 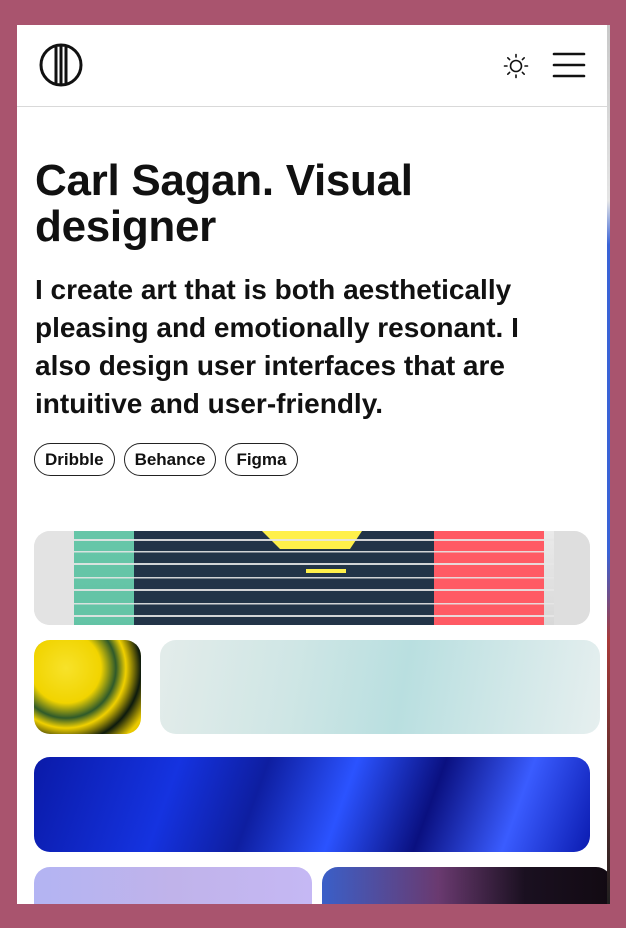 What do you see at coordinates (312, 804) in the screenshot?
I see `blue-glass-waves-artwork` at bounding box center [312, 804].